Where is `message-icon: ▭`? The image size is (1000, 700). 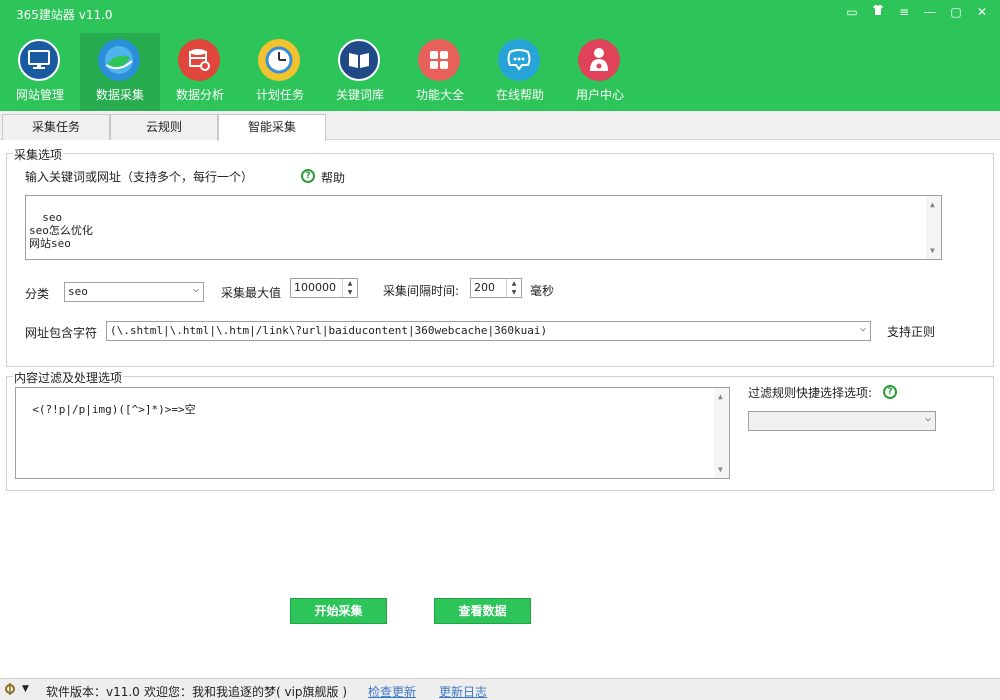 message-icon: ▭ is located at coordinates (852, 12).